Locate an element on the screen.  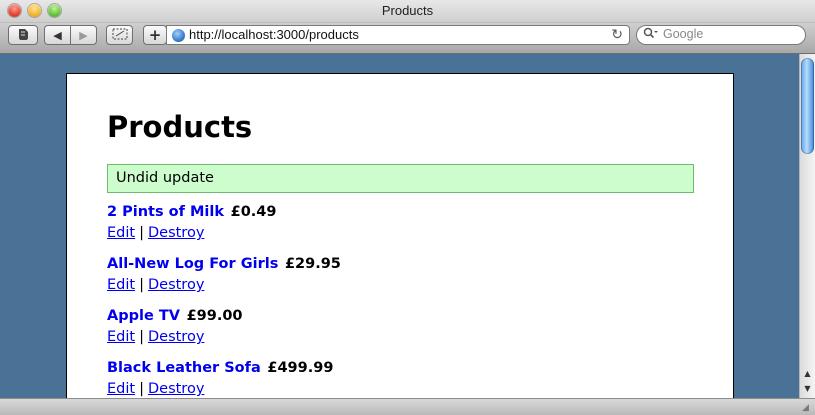
resize-grip-icon: ◢ is located at coordinates (807, 408).